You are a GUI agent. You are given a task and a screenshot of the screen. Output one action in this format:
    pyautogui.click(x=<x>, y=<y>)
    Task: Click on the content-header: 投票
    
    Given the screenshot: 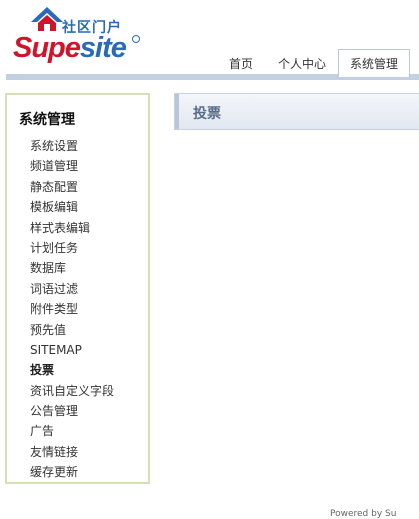 What is the action you would take?
    pyautogui.click(x=296, y=111)
    